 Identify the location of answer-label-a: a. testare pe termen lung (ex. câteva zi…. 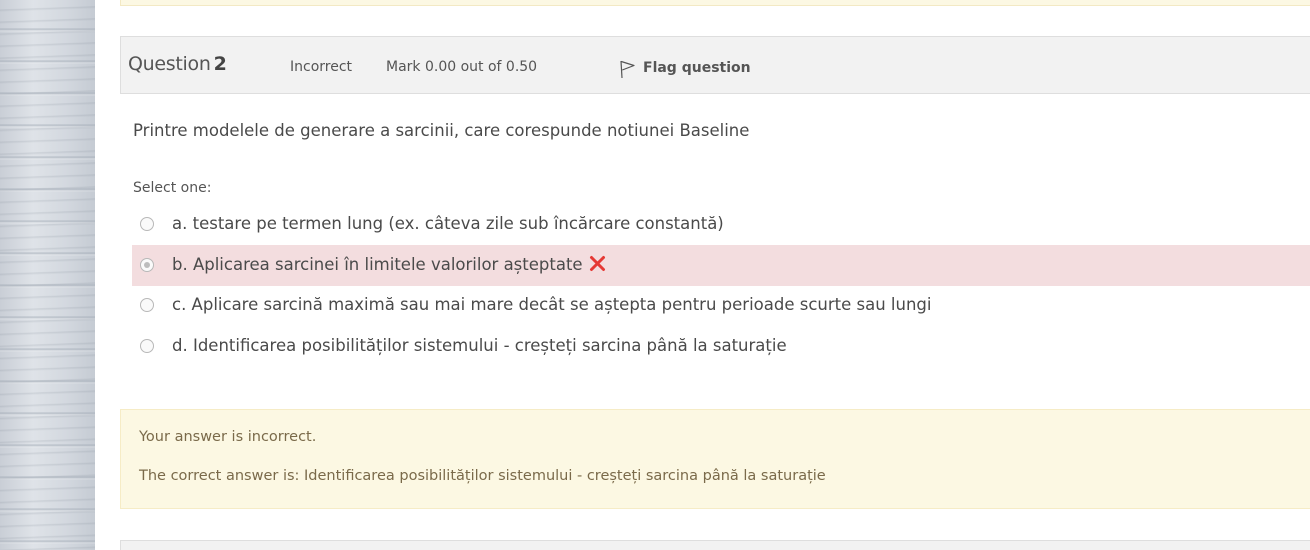
(448, 223).